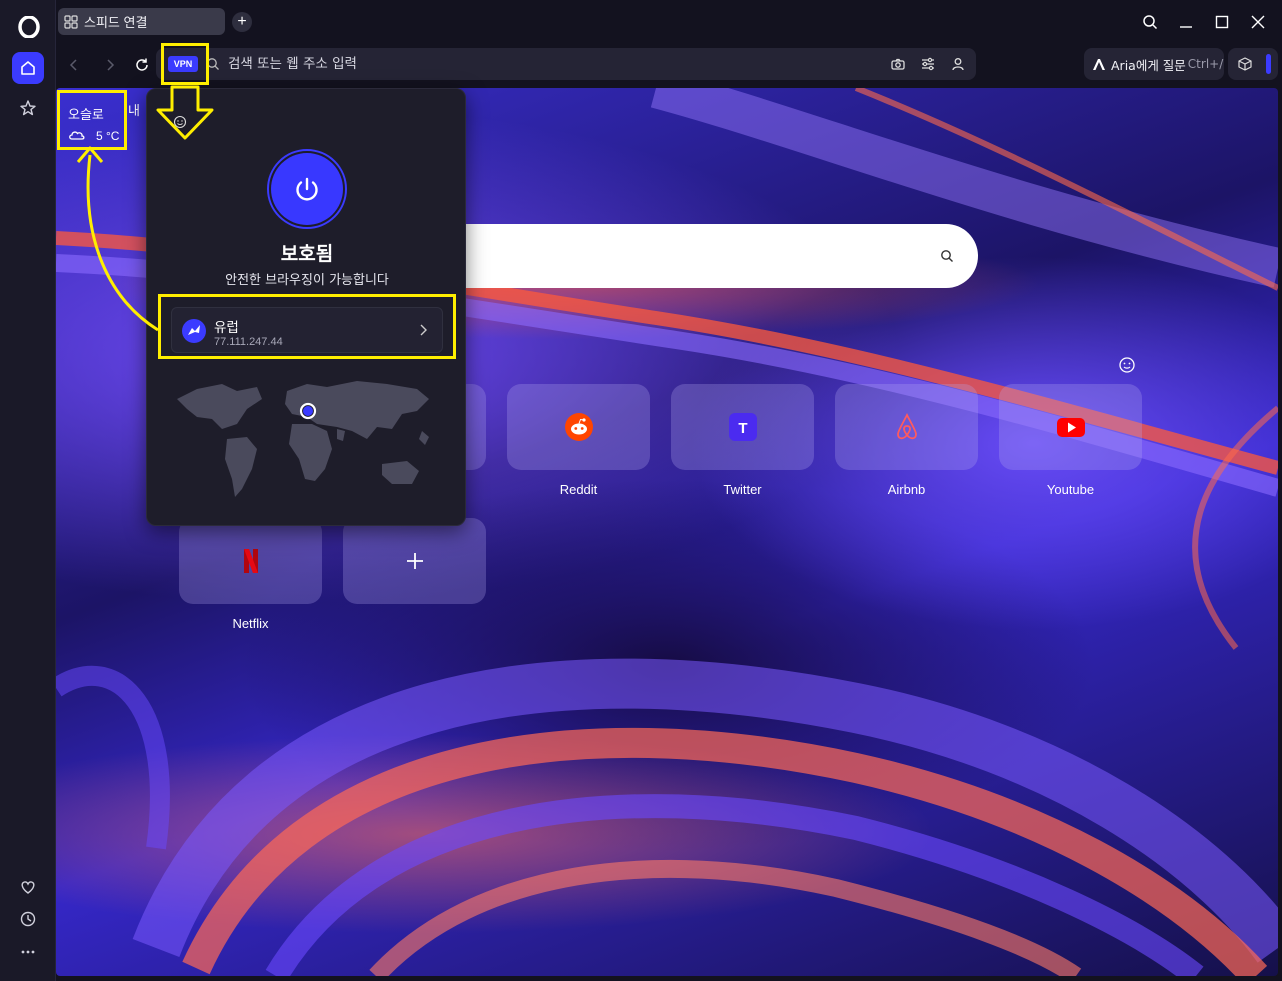 The height and width of the screenshot is (981, 1282). What do you see at coordinates (1148, 65) in the screenshot?
I see `aria-label: Aria에게 질문` at bounding box center [1148, 65].